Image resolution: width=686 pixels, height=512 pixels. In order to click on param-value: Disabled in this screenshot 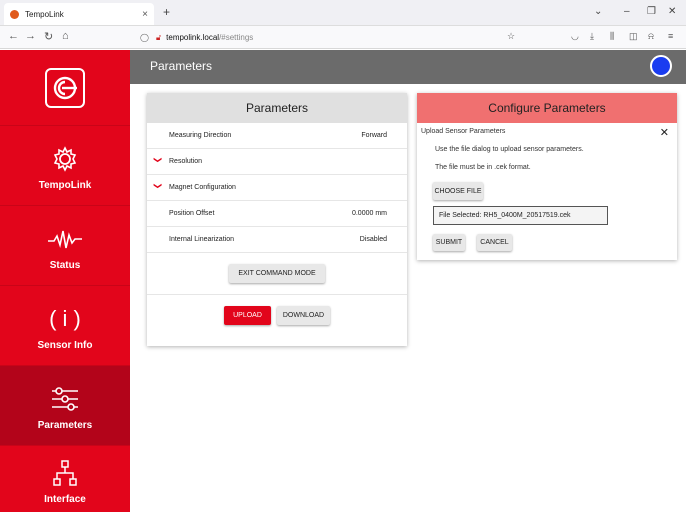, I will do `click(373, 239)`.